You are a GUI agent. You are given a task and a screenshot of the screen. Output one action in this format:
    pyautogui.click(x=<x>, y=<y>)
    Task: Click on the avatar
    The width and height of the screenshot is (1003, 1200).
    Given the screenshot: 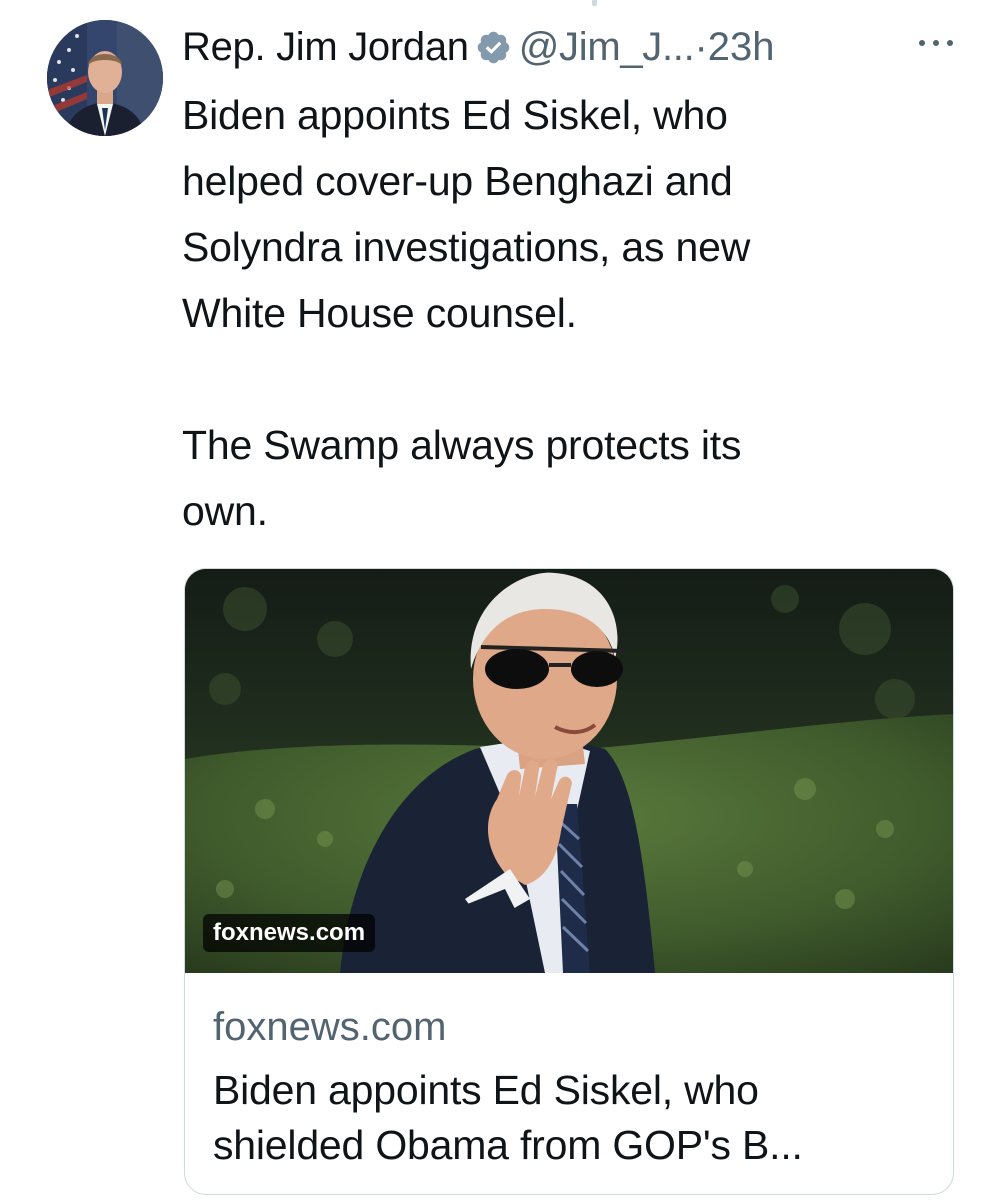 What is the action you would take?
    pyautogui.click(x=105, y=78)
    